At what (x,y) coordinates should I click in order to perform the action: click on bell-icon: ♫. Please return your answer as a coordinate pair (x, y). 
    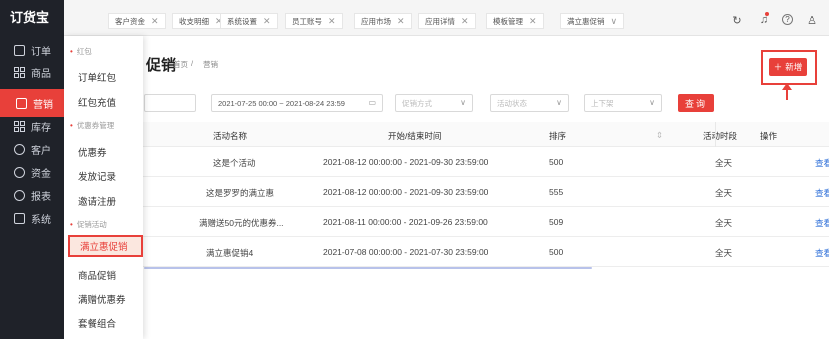
    Looking at the image, I should click on (764, 19).